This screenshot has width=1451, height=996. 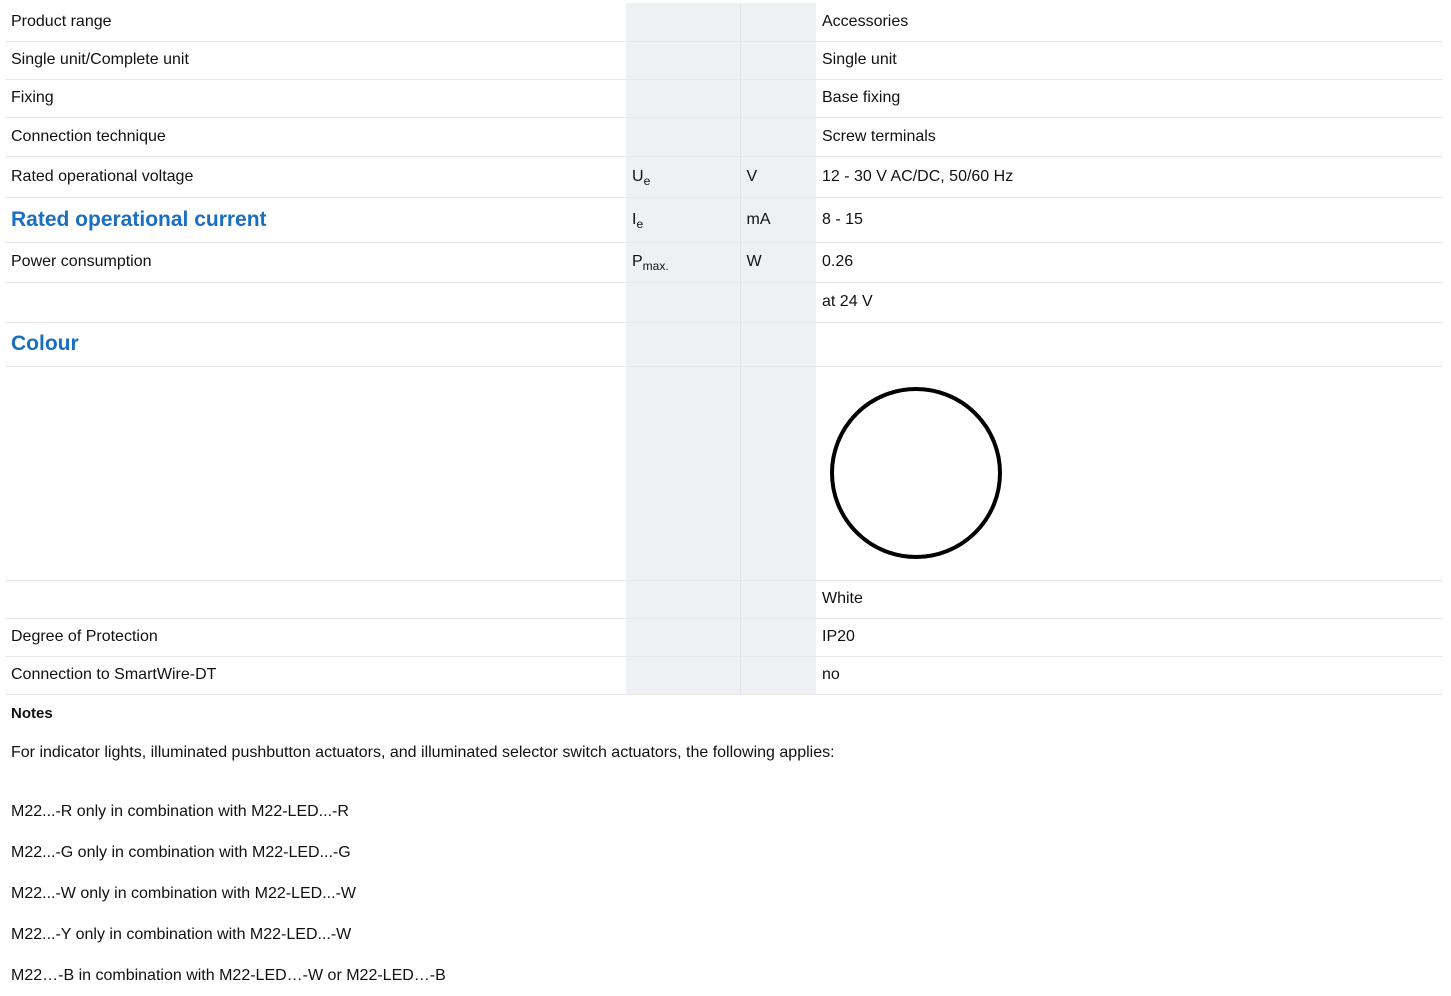 What do you see at coordinates (1129, 637) in the screenshot?
I see `spec-value: IP20` at bounding box center [1129, 637].